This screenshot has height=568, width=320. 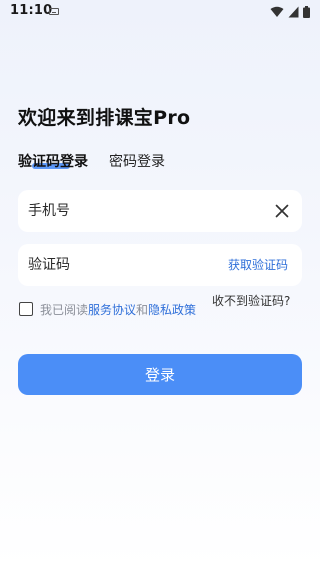 What do you see at coordinates (172, 310) in the screenshot?
I see `privacy-policy-link: 隐私政策` at bounding box center [172, 310].